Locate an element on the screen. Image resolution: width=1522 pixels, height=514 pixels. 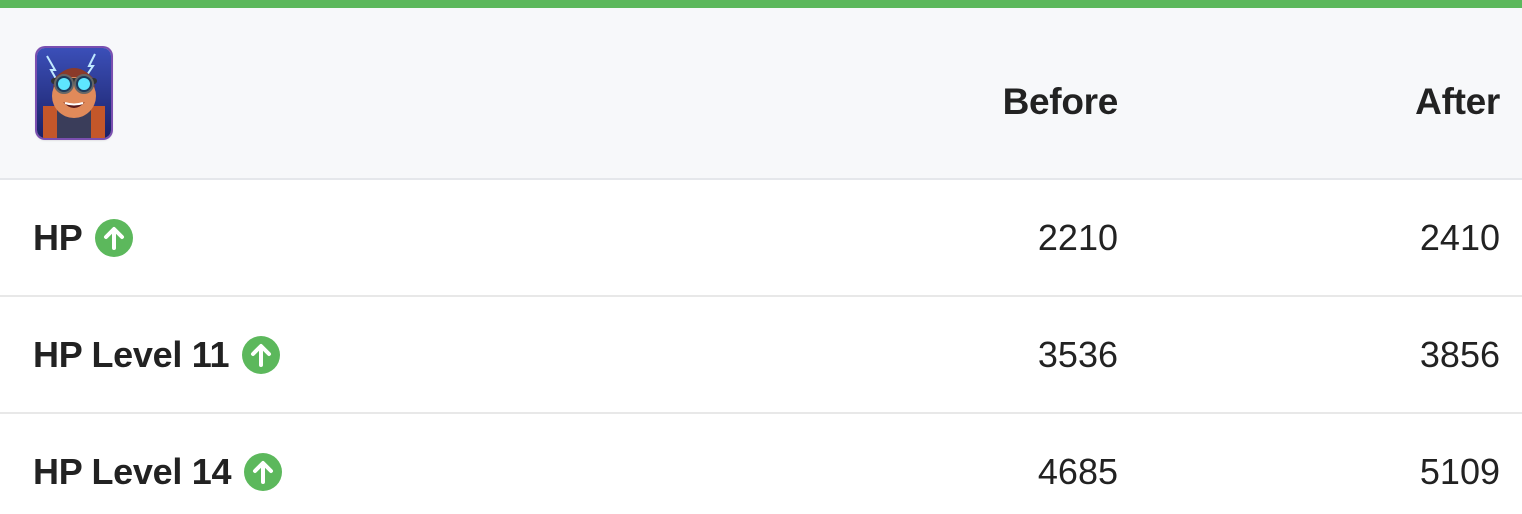
before-value: 4685 is located at coordinates (1077, 471).